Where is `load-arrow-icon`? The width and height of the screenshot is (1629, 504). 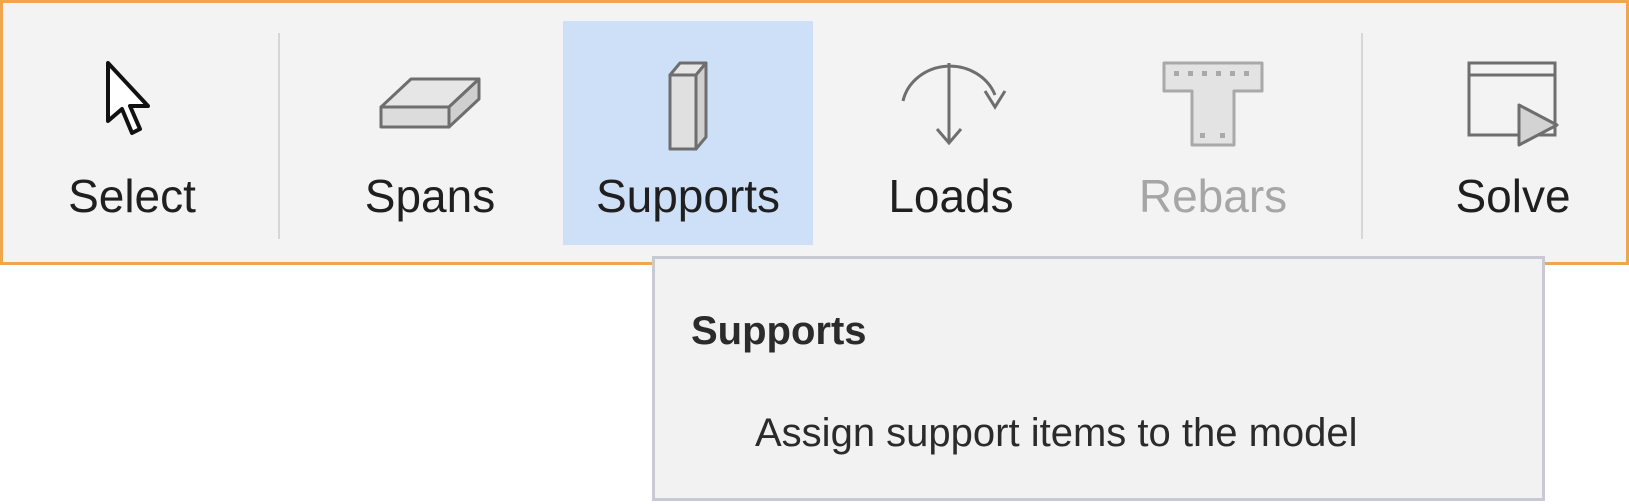 load-arrow-icon is located at coordinates (951, 103).